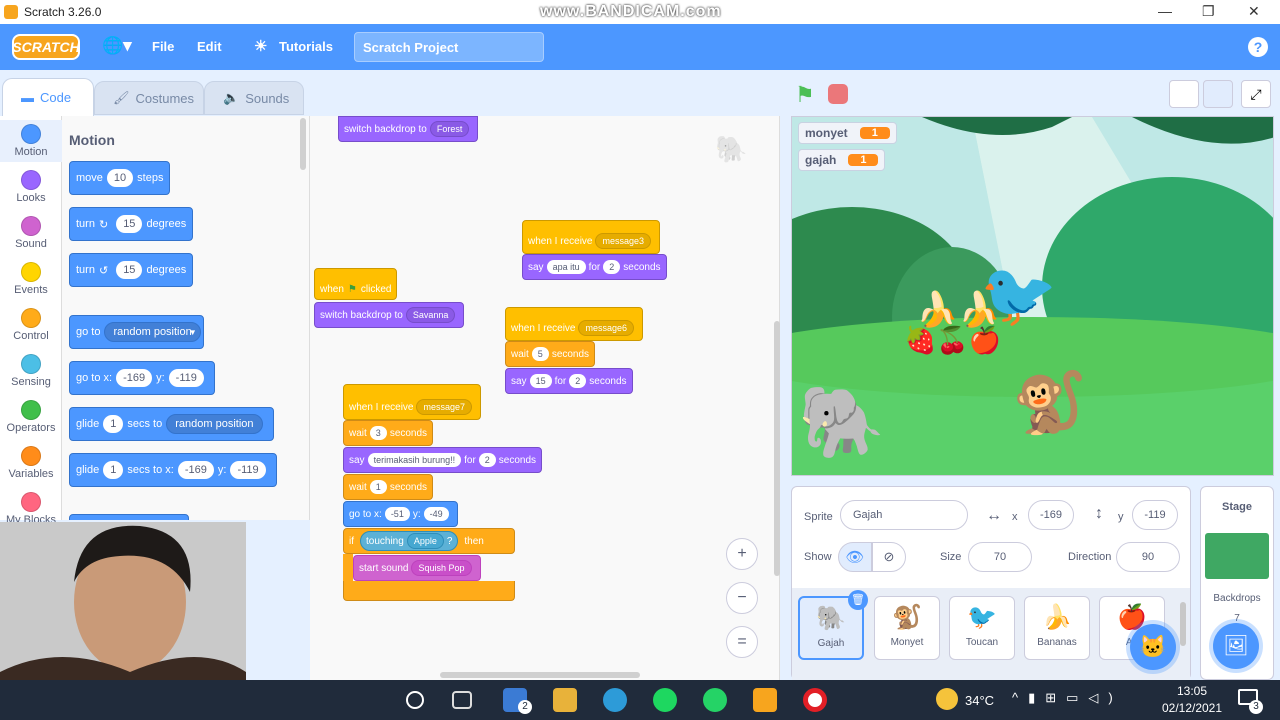 The height and width of the screenshot is (720, 1280). I want to click on turn-left-block: turn ↺ 15 degrees, so click(131, 270).